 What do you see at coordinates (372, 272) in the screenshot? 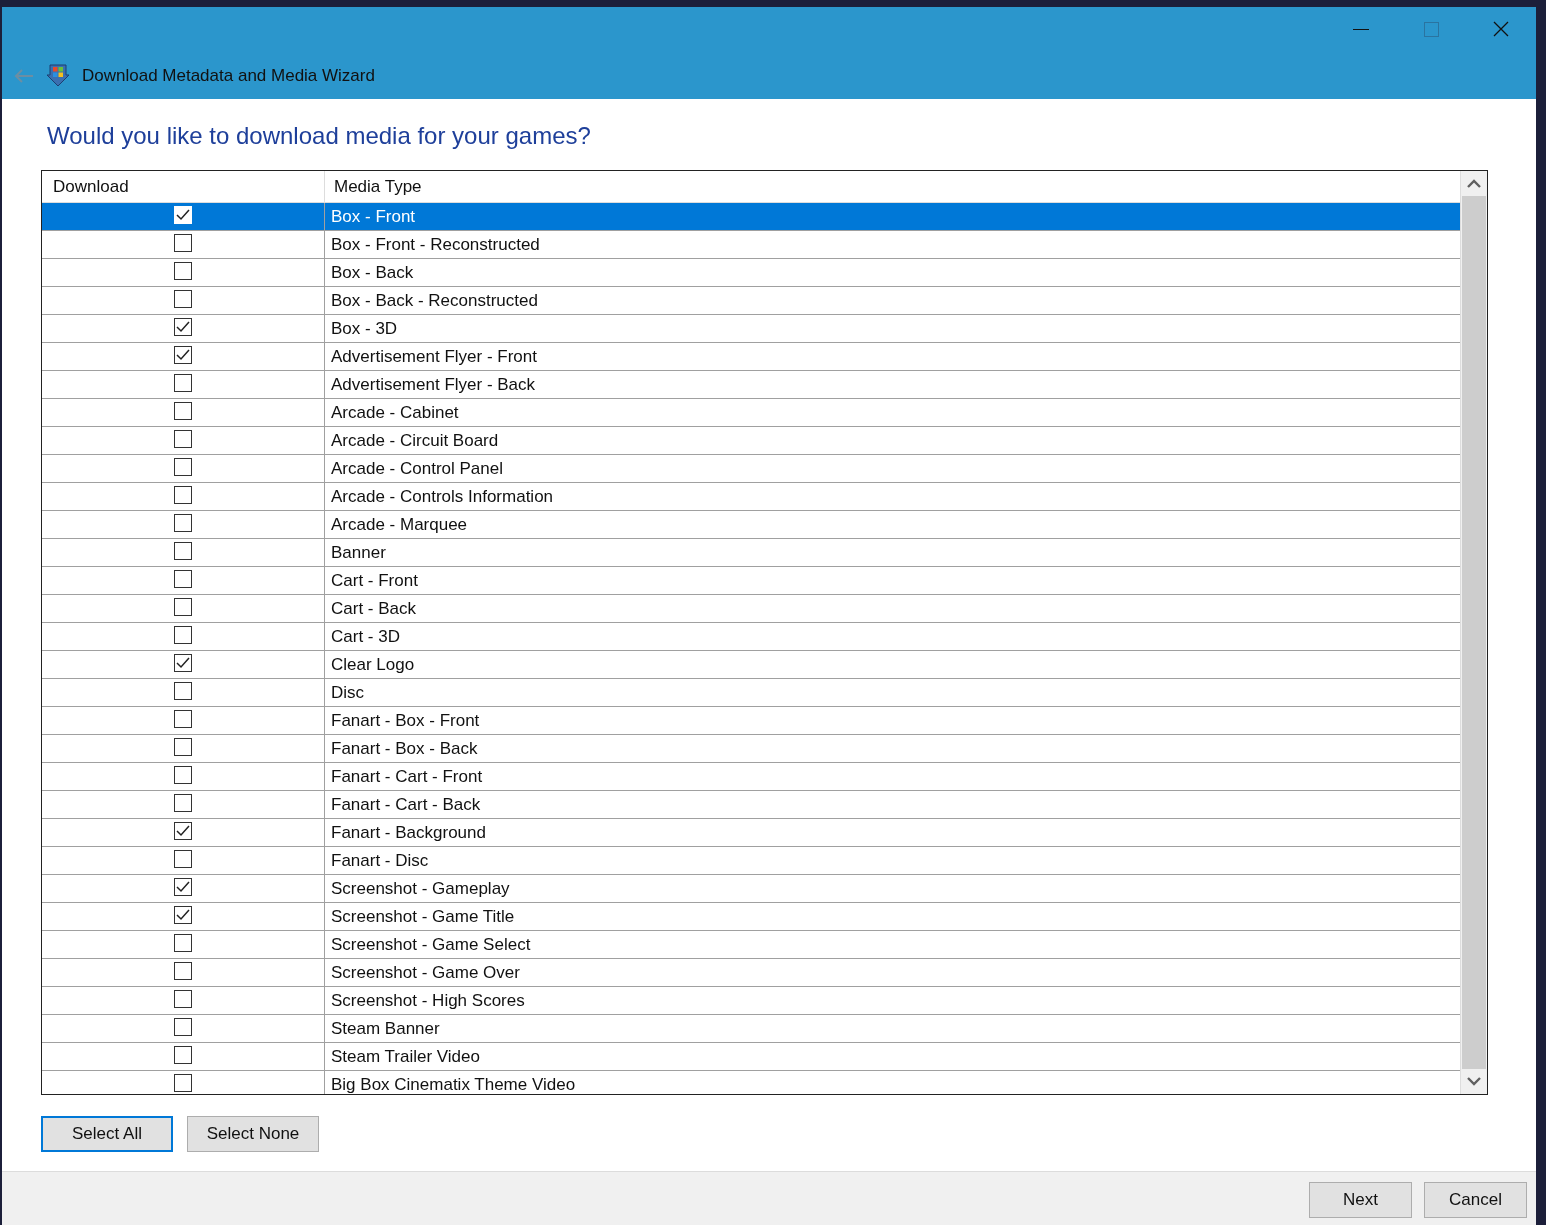
I see `media-type-cell-text: Box - Back` at bounding box center [372, 272].